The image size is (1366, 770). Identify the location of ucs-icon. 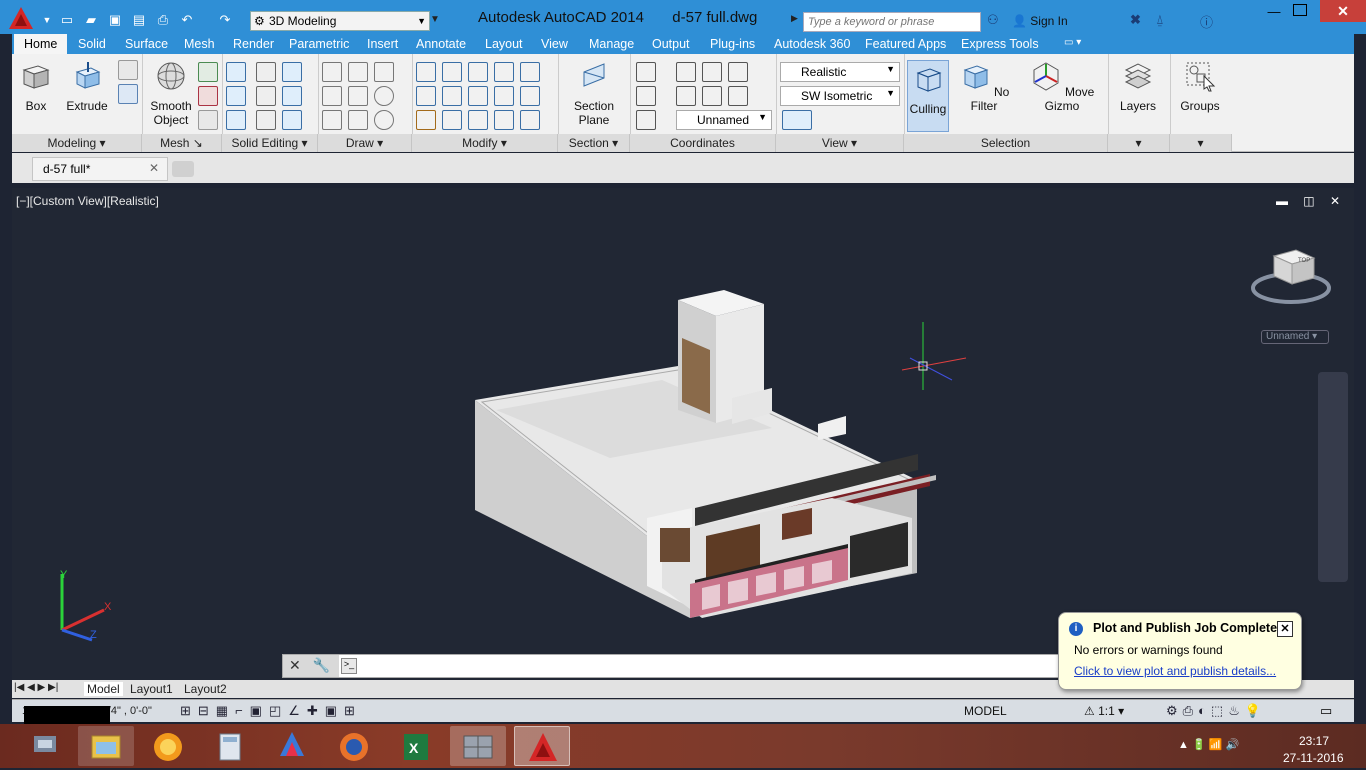
(646, 72).